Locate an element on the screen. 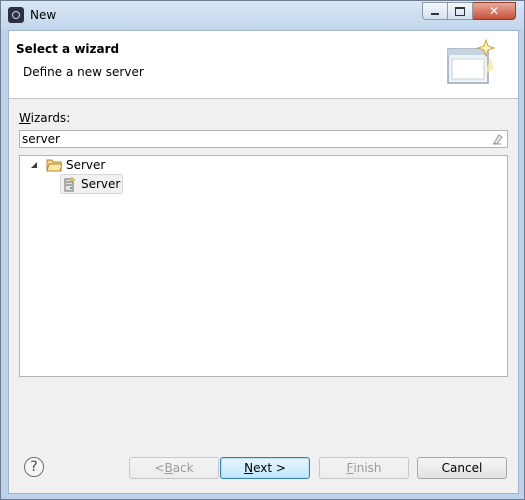 This screenshot has height=500, width=525. close-button: ✕ is located at coordinates (494, 11).